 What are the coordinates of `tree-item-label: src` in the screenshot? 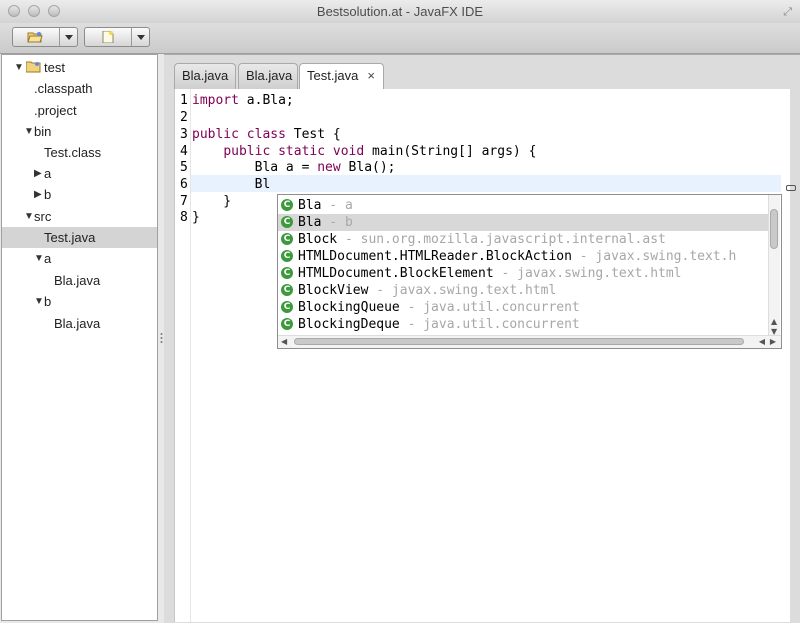 It's located at (43, 216).